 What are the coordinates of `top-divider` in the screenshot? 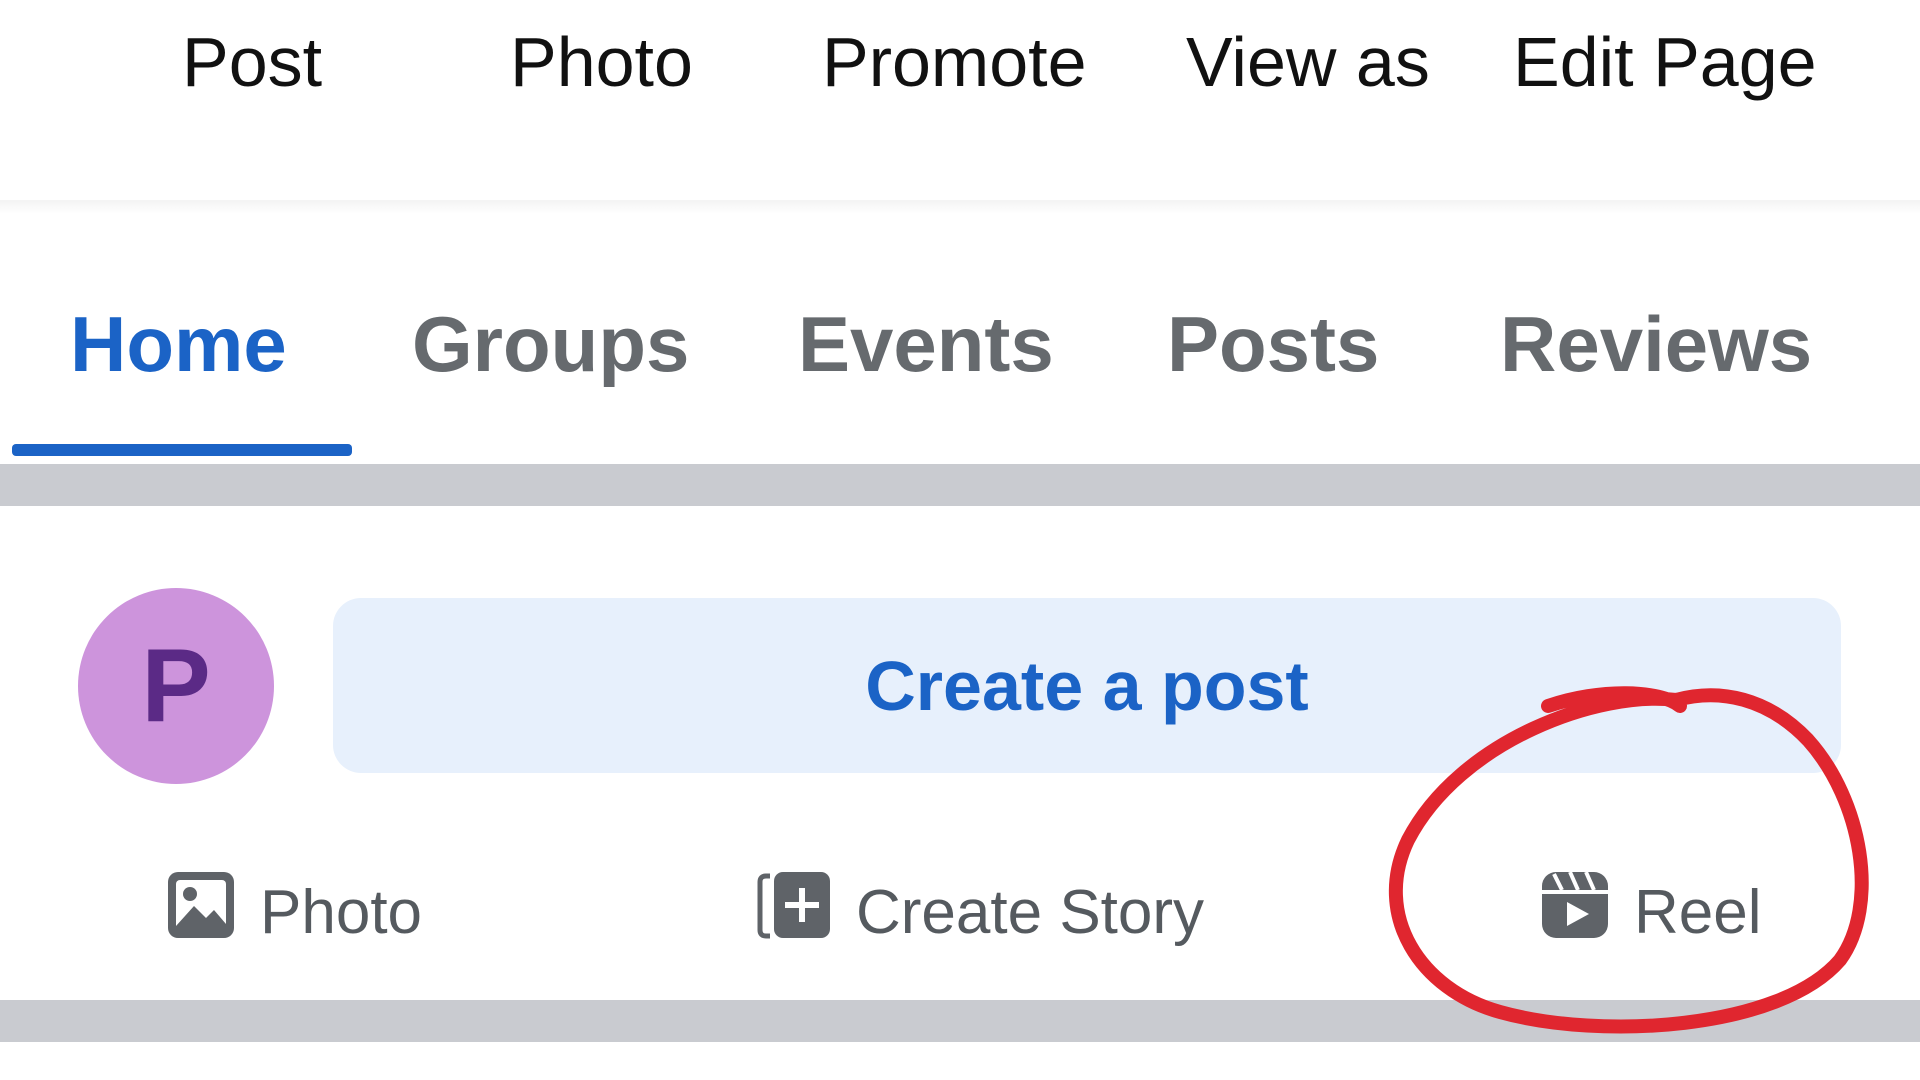 It's located at (960, 207).